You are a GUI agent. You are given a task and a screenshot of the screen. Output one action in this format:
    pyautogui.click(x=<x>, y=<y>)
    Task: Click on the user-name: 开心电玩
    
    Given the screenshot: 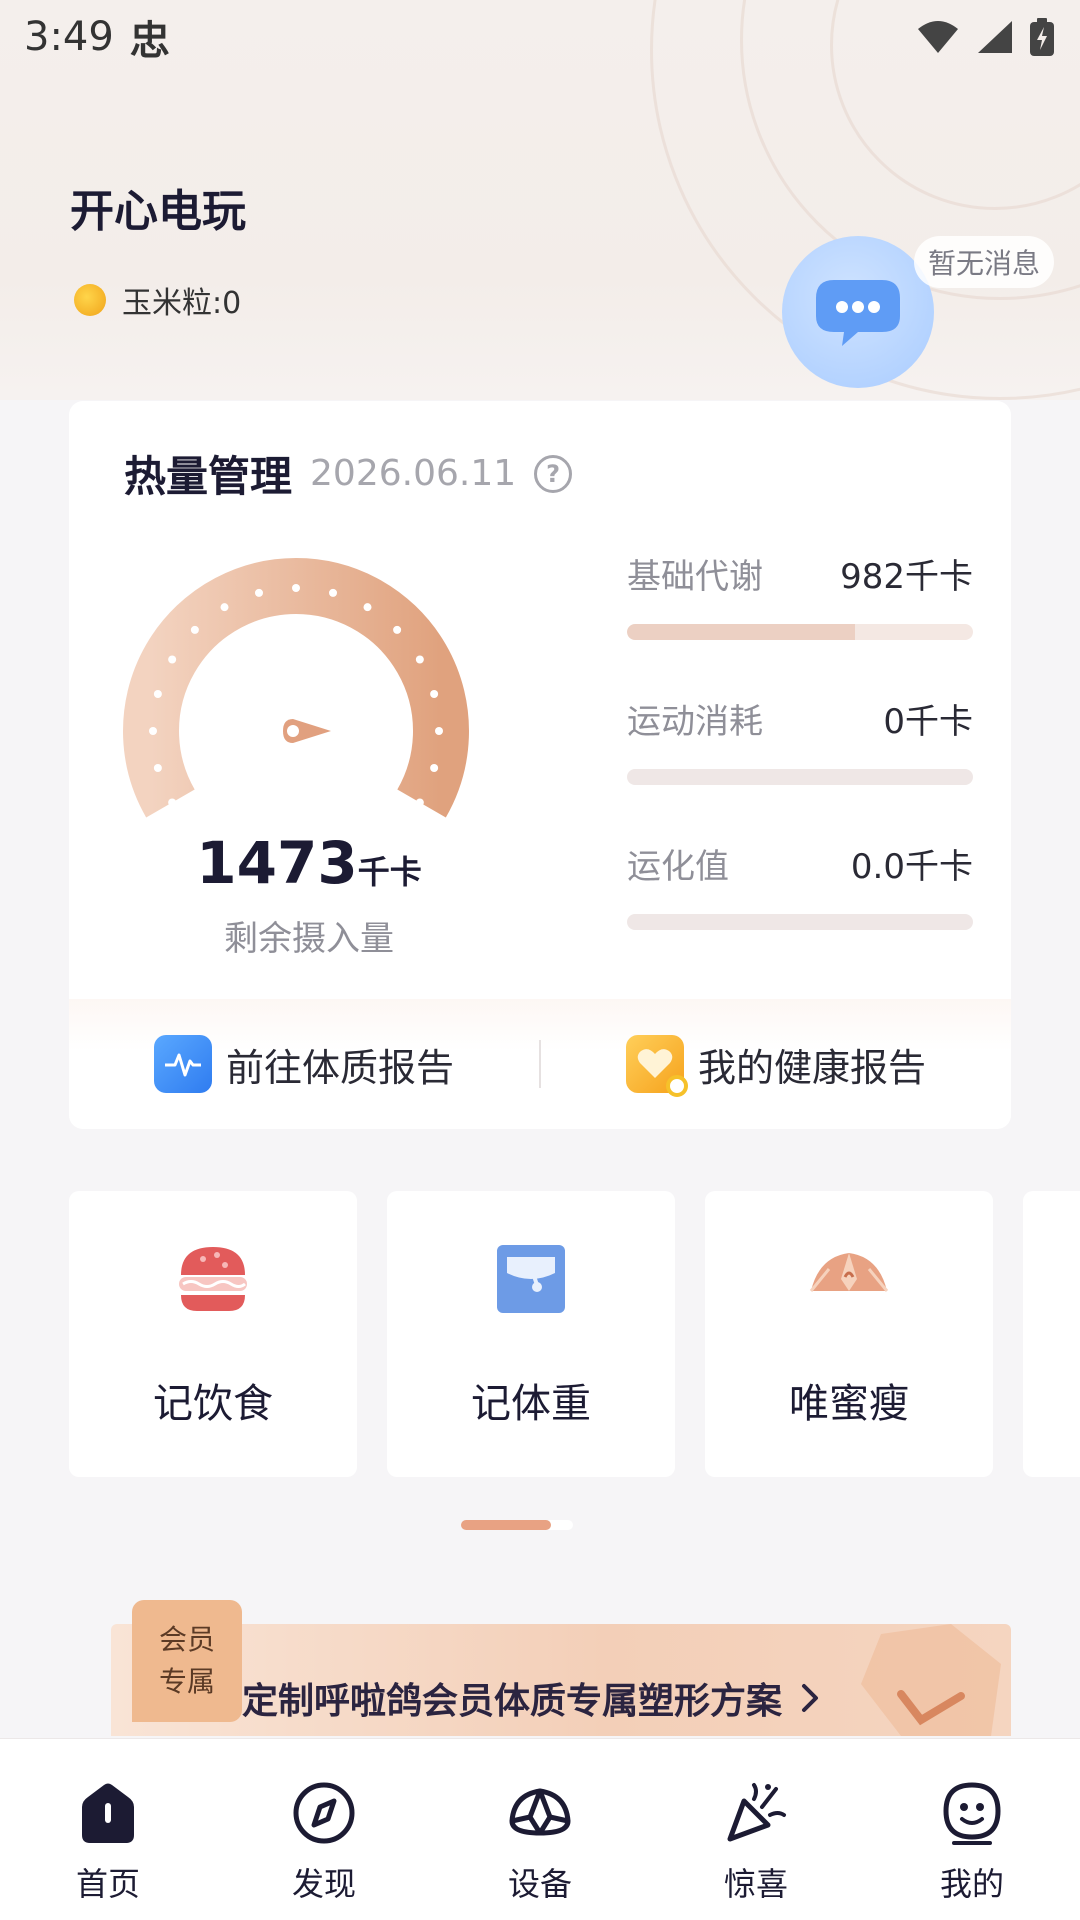 What is the action you would take?
    pyautogui.click(x=158, y=211)
    